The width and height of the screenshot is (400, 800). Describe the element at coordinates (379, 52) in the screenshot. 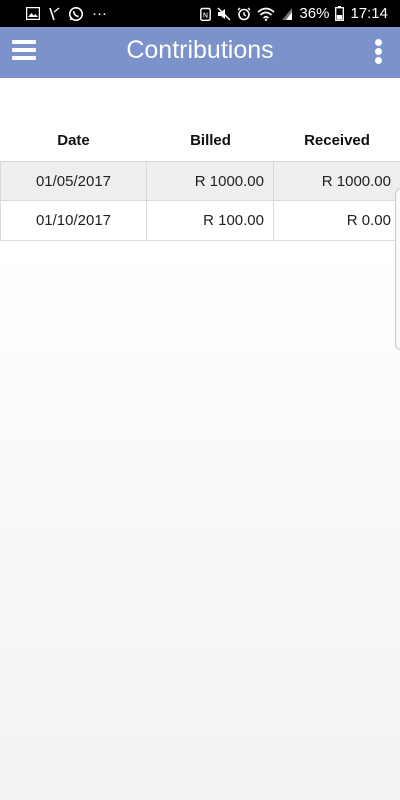

I see `more-vertical-icon` at that location.